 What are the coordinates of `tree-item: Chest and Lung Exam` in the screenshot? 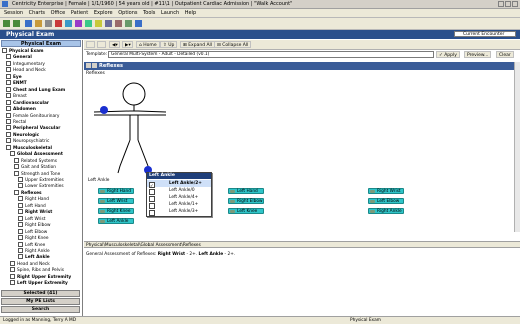 It's located at (35, 89).